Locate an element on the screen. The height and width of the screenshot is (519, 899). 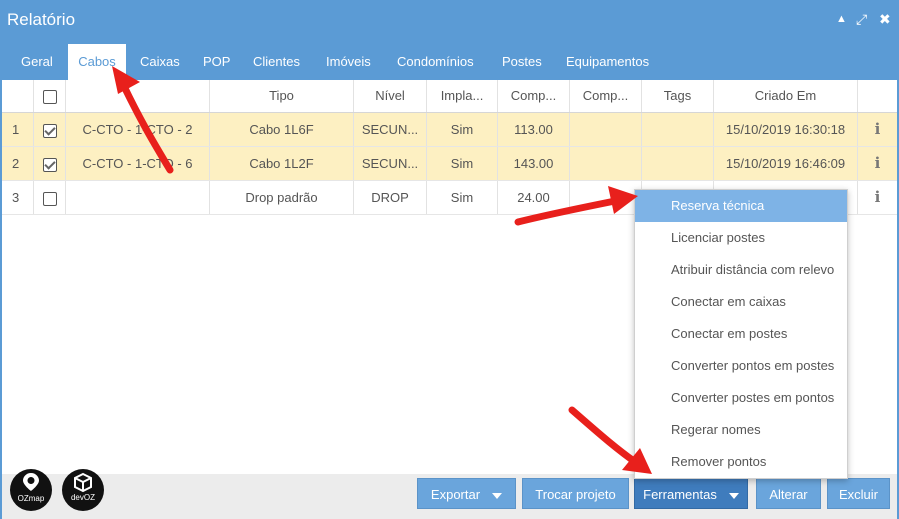
maximize-icon: ⤢ is located at coordinates (861, 19).